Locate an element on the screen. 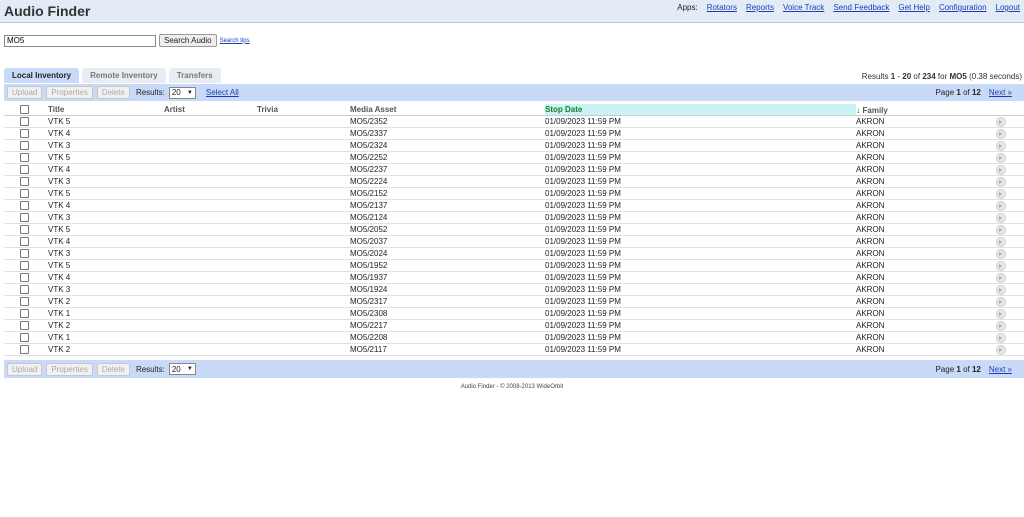  table-row: VTK 2 MO5/2317 01/09/2023 11:59 PM AKRON is located at coordinates (514, 301).